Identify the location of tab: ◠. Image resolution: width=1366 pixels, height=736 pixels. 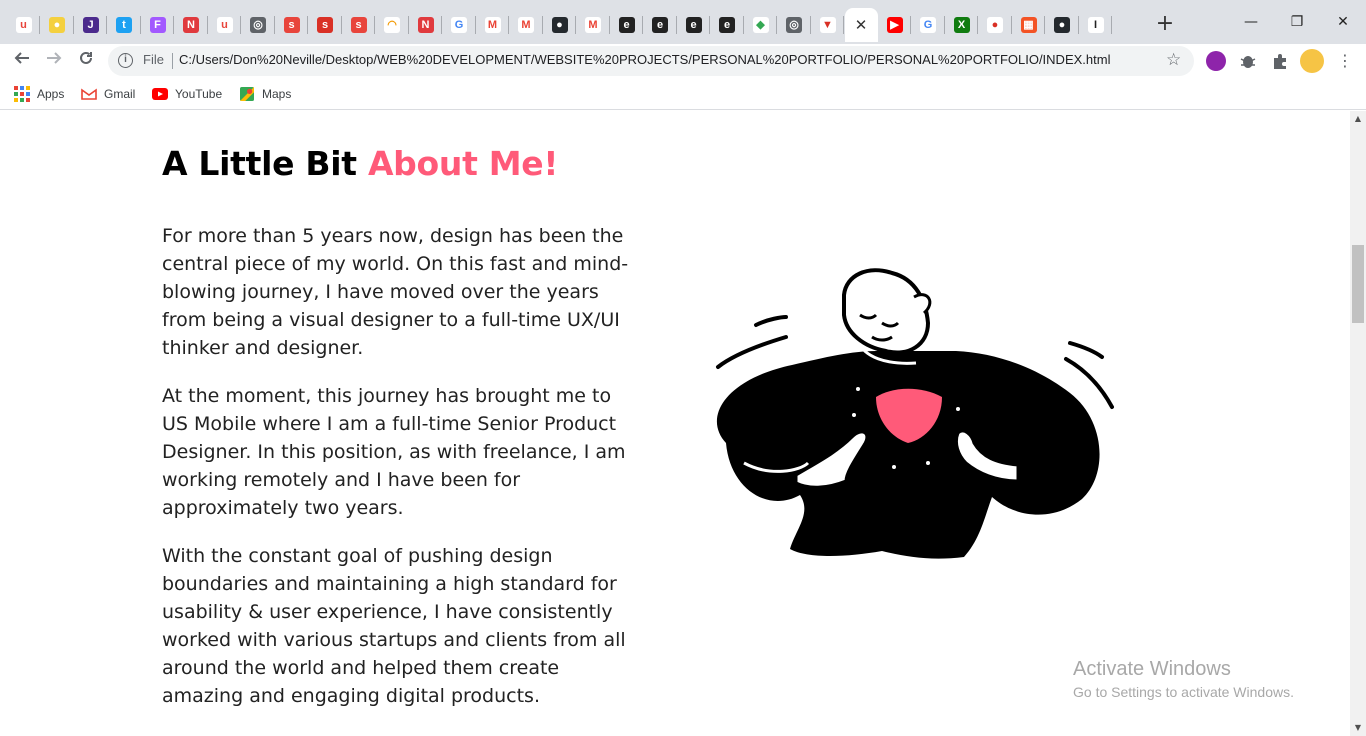
(392, 25).